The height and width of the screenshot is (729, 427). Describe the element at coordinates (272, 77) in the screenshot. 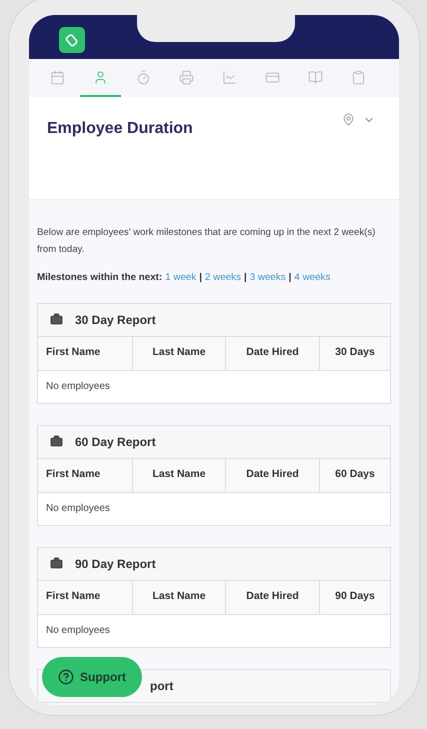

I see `card-icon` at that location.